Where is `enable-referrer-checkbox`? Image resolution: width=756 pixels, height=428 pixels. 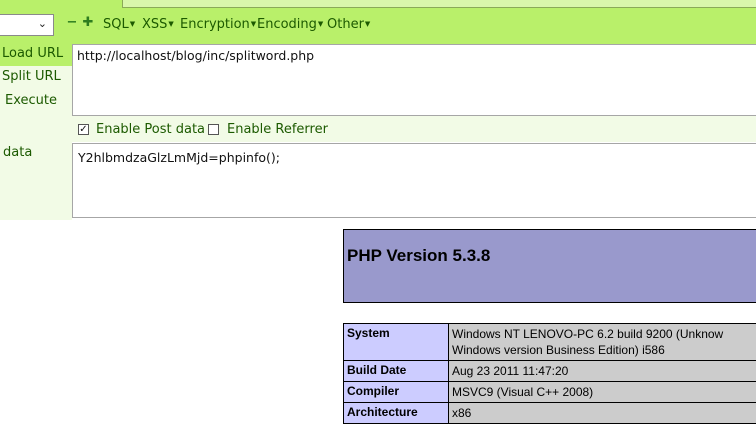
enable-referrer-checkbox is located at coordinates (213, 129).